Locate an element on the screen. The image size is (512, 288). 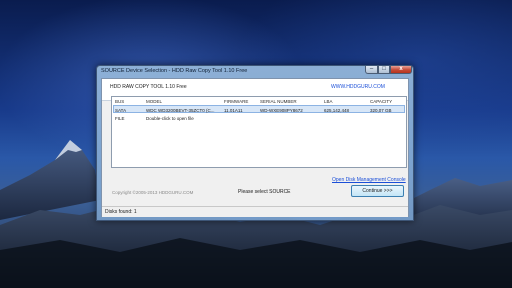
minimize-button: – is located at coordinates (371, 70).